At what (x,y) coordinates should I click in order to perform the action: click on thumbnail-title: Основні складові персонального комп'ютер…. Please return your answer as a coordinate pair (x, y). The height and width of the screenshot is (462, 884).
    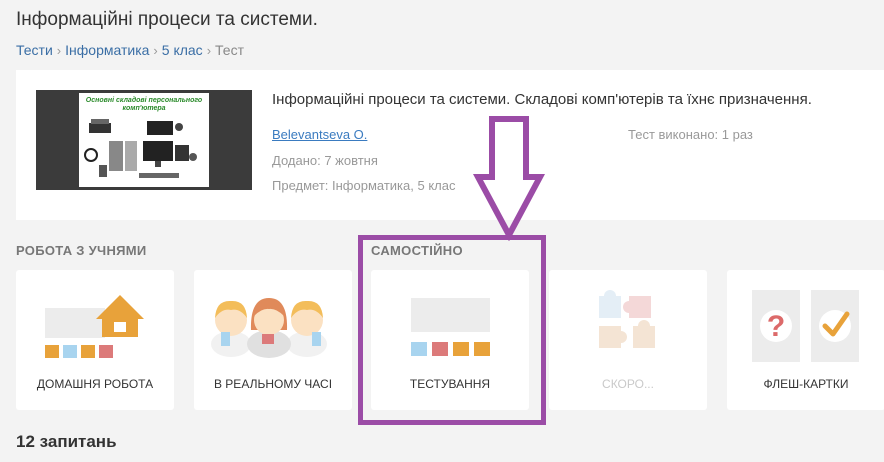
    Looking at the image, I should click on (144, 104).